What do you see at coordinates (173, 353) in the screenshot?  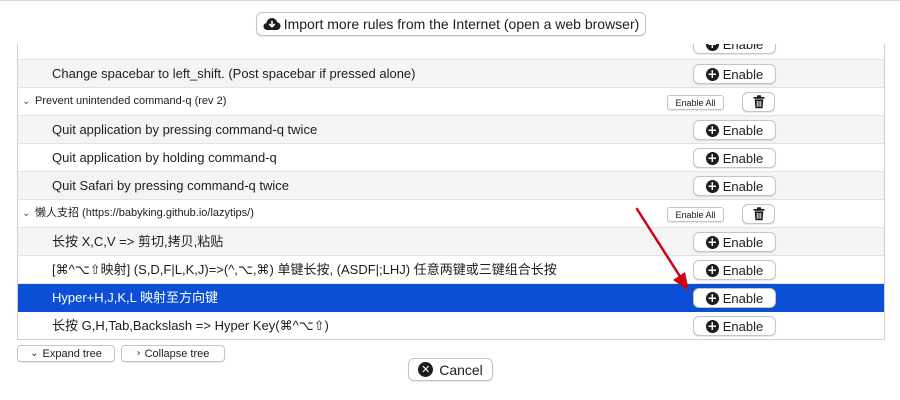 I see `collapse-tree-button: › Collapse tree` at bounding box center [173, 353].